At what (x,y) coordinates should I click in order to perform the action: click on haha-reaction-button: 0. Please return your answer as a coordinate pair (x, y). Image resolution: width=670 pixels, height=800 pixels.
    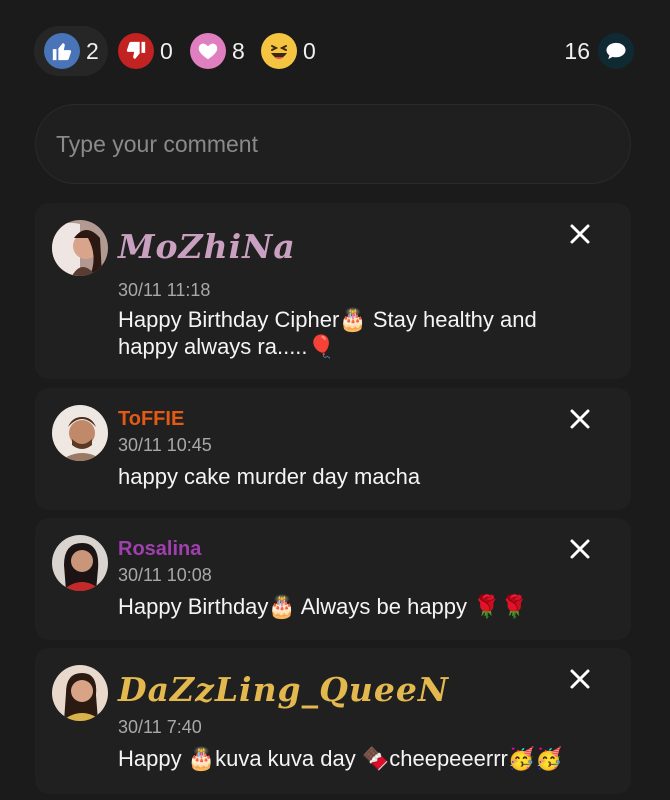
    Looking at the image, I should click on (288, 51).